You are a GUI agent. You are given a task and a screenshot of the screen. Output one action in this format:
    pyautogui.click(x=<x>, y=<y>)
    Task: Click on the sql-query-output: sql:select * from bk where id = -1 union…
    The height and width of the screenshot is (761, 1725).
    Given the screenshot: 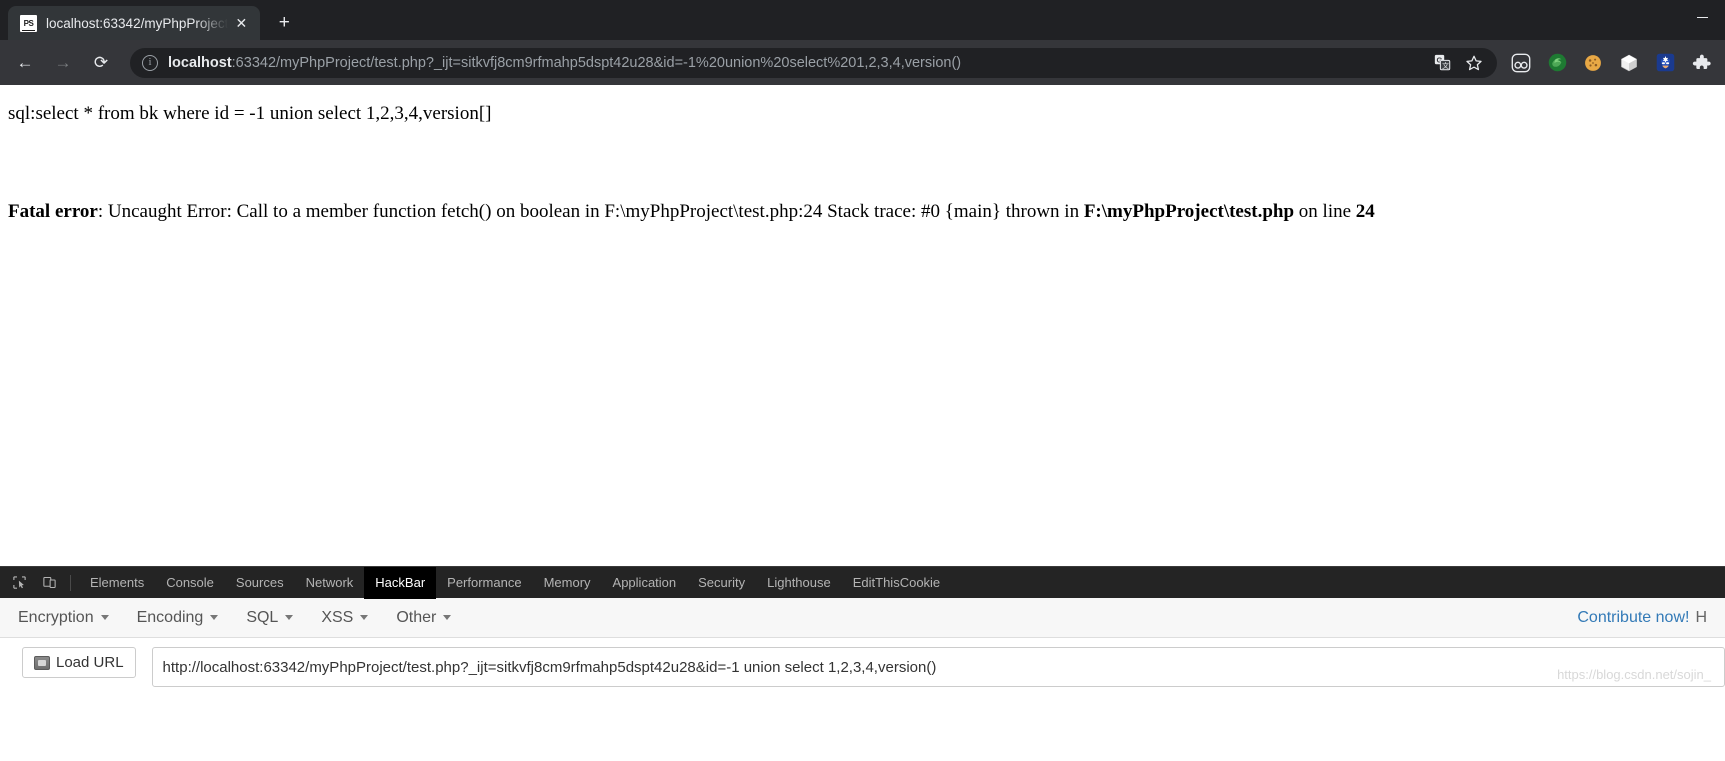 What is the action you would take?
    pyautogui.click(x=250, y=113)
    